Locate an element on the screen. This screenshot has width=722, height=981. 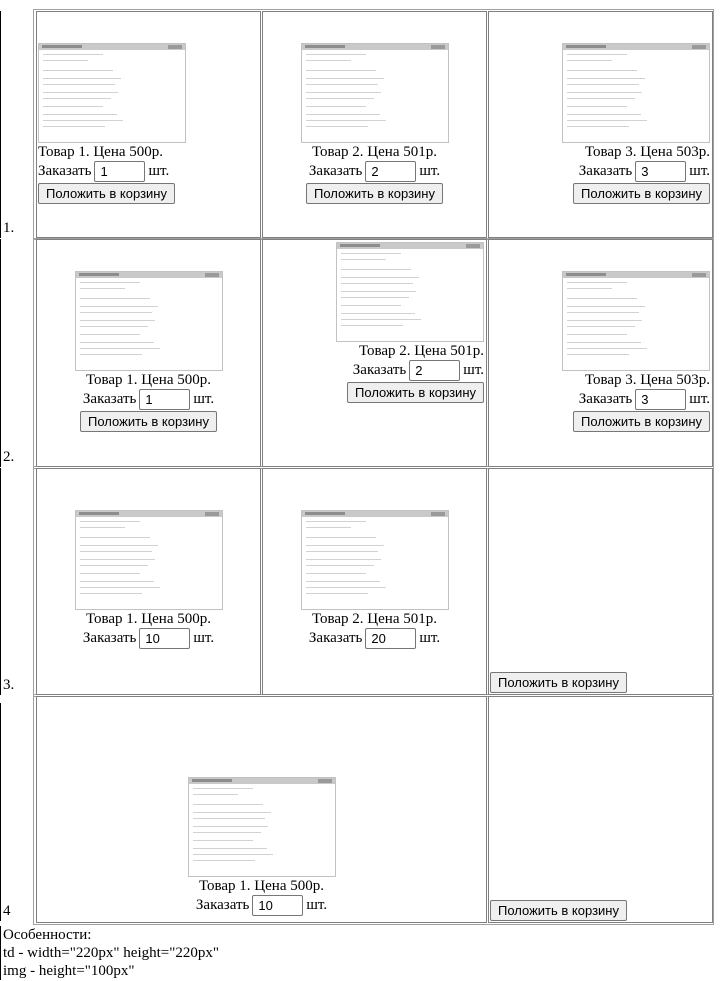
row-label-2: 2. is located at coordinates (16, 353).